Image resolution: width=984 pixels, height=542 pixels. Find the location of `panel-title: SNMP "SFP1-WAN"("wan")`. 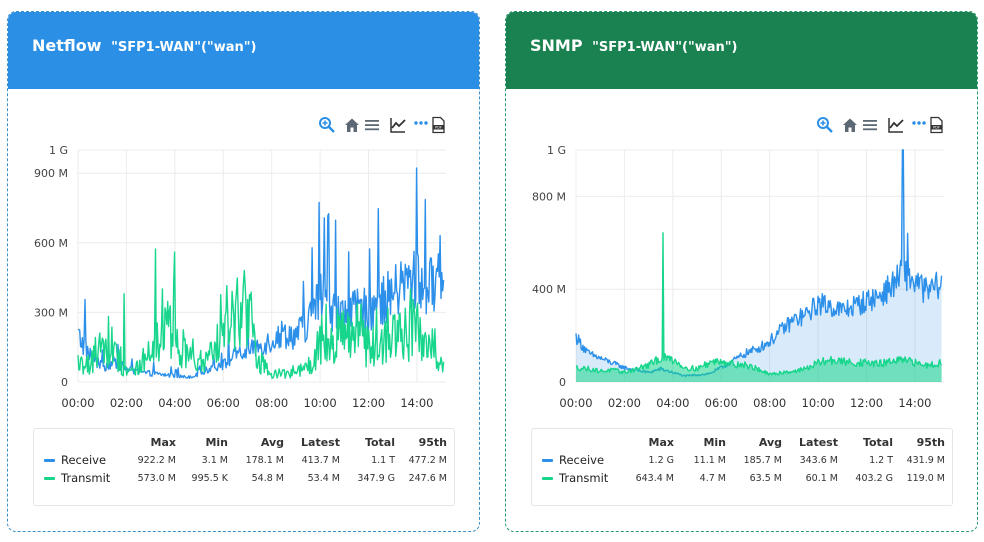

panel-title: SNMP "SFP1-WAN"("wan") is located at coordinates (633, 45).